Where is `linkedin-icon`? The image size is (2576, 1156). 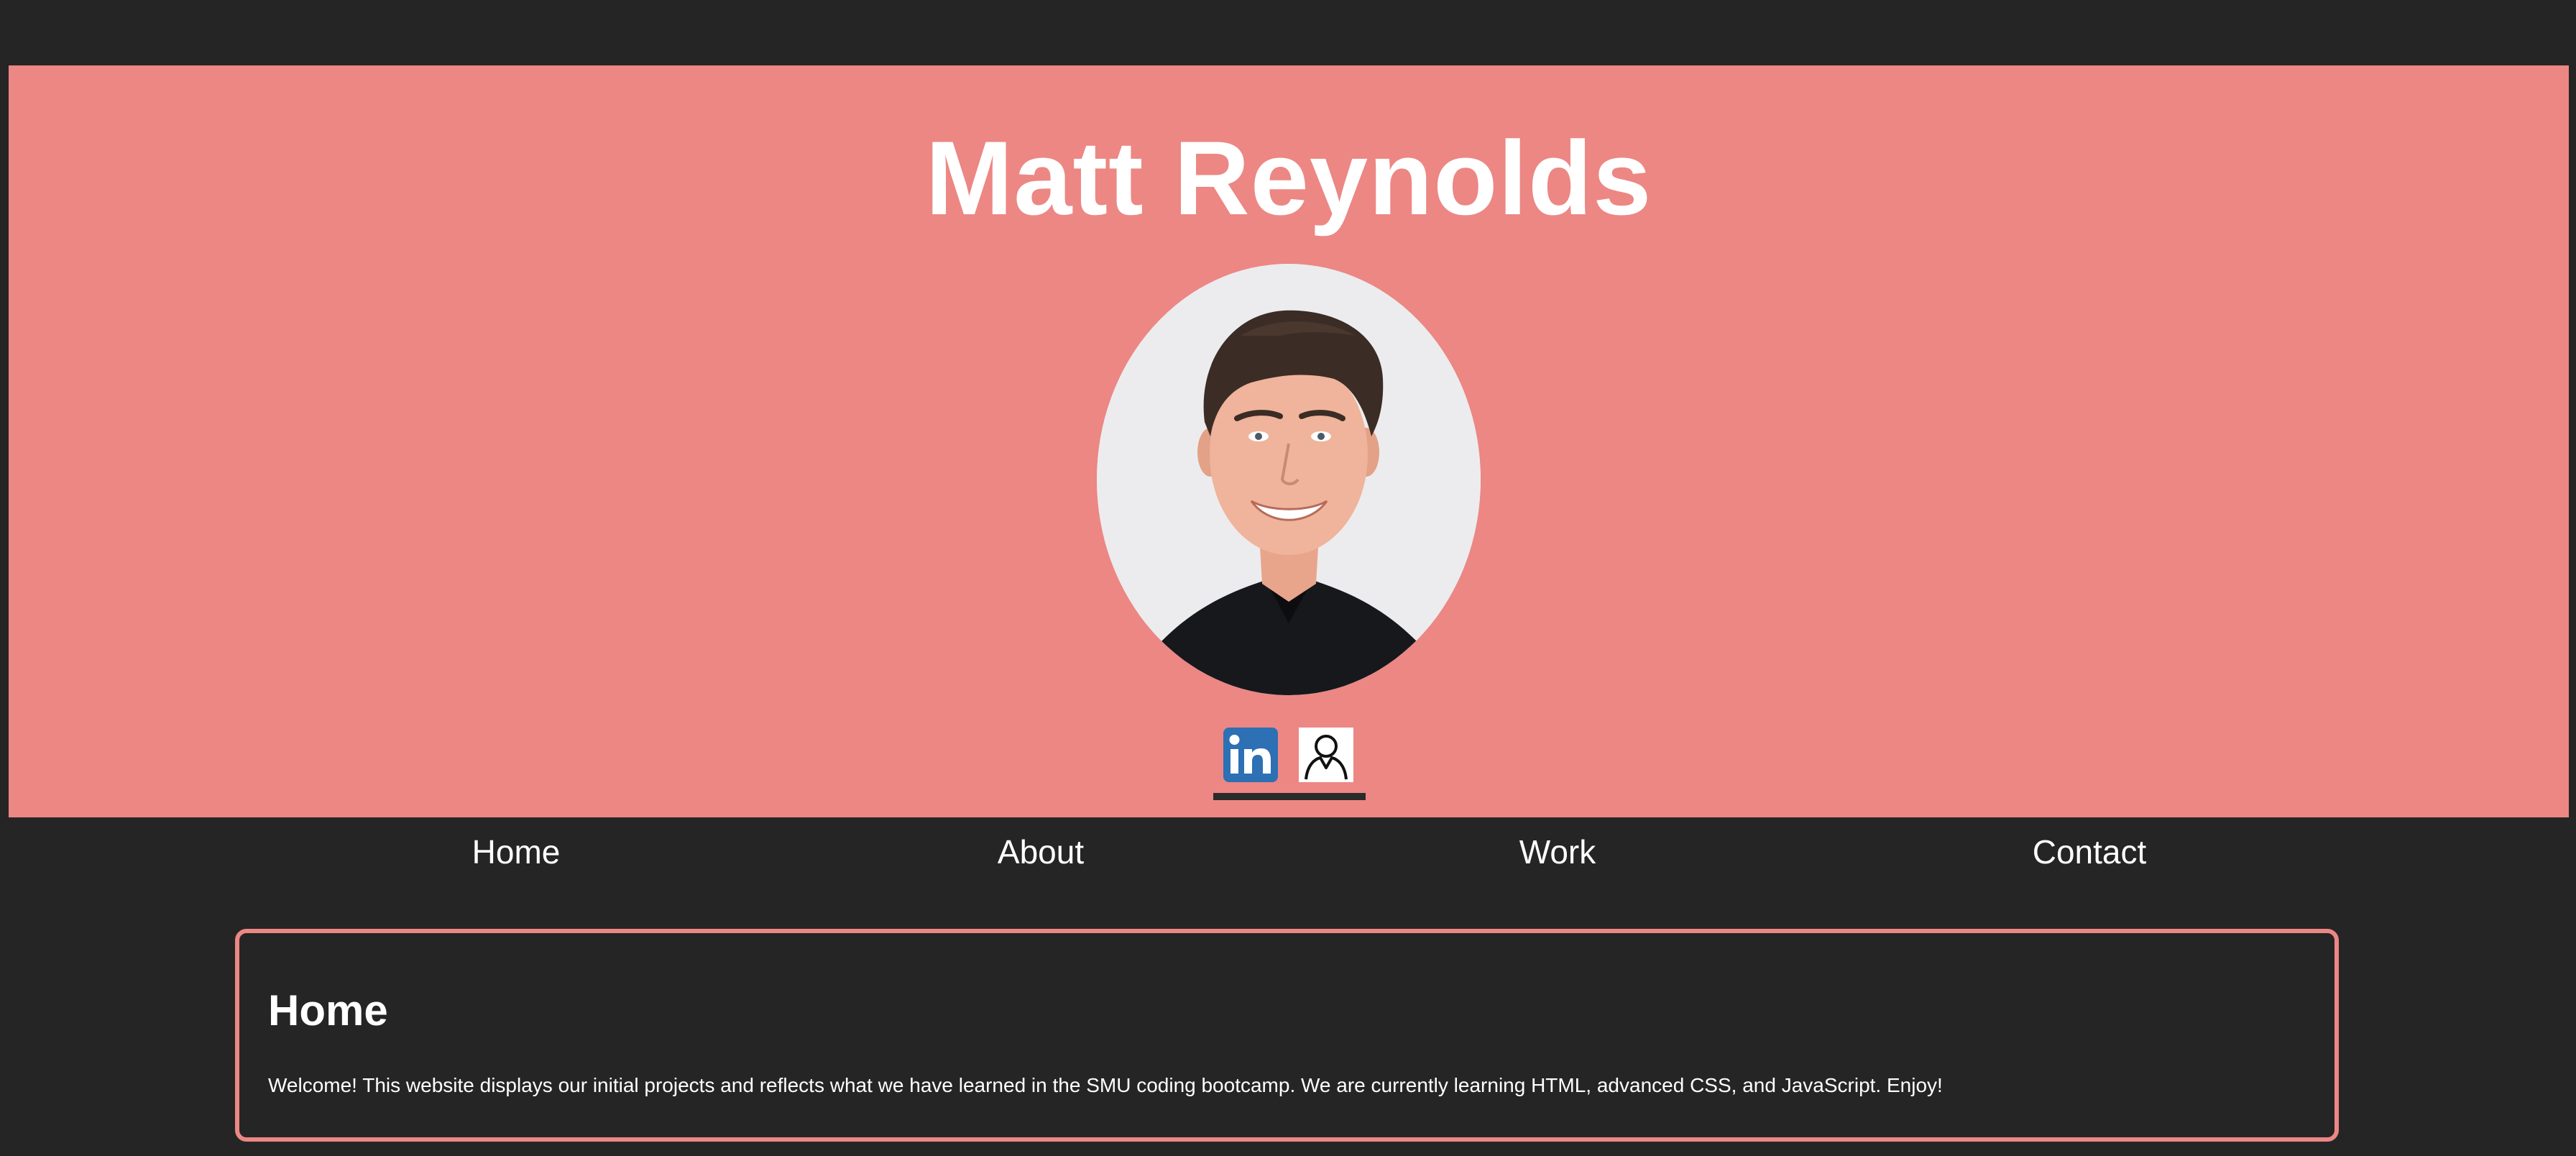
linkedin-icon is located at coordinates (1250, 755).